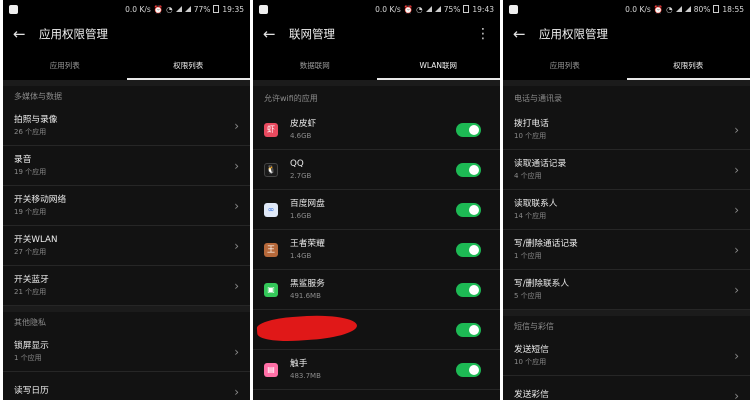 This screenshot has height=400, width=753. What do you see at coordinates (271, 169) in the screenshot?
I see `qq-penguin-icon: 🐧` at bounding box center [271, 169].